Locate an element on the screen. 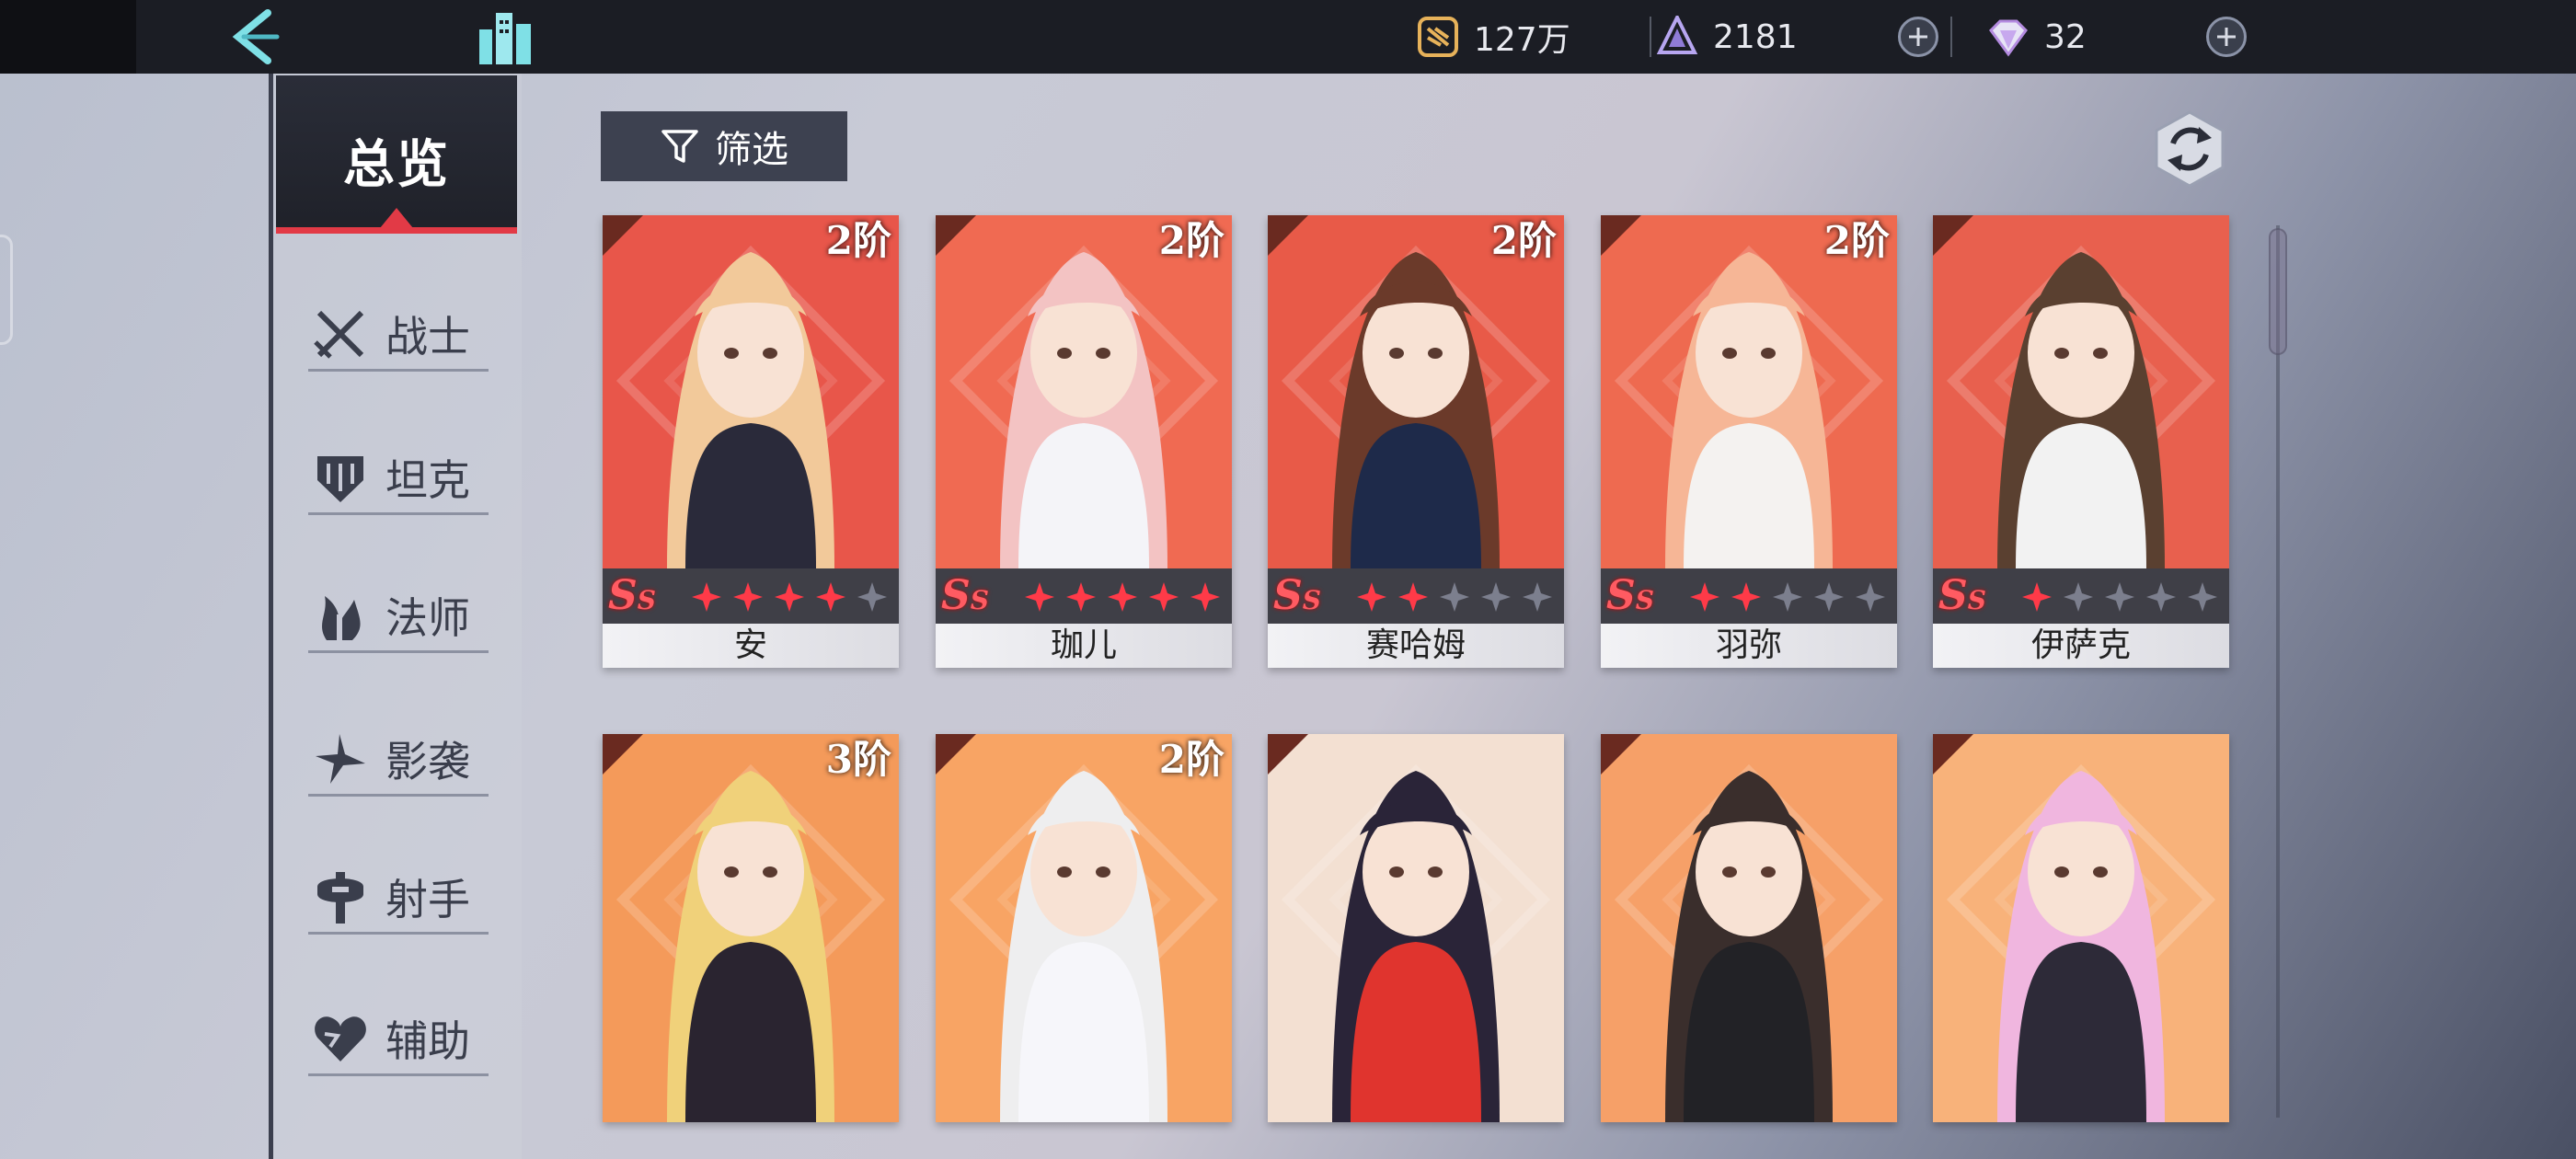 The height and width of the screenshot is (1159, 2576). character-card: 2阶 SS 羽弥 is located at coordinates (1749, 441).